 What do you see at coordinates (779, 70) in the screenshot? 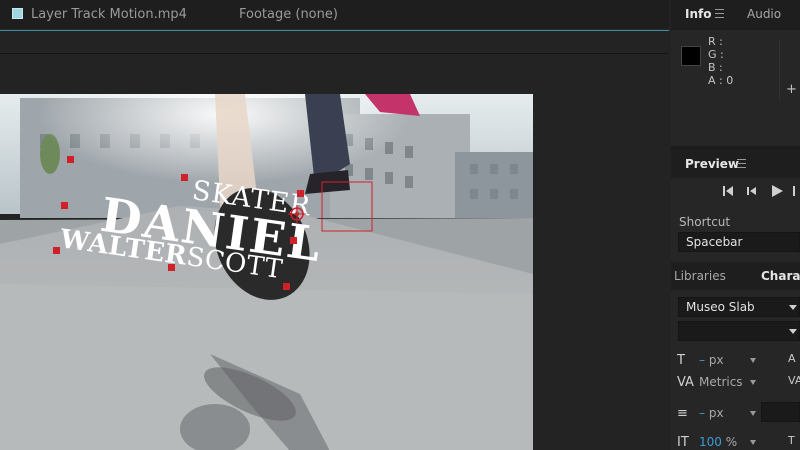
I see `info-divider` at bounding box center [779, 70].